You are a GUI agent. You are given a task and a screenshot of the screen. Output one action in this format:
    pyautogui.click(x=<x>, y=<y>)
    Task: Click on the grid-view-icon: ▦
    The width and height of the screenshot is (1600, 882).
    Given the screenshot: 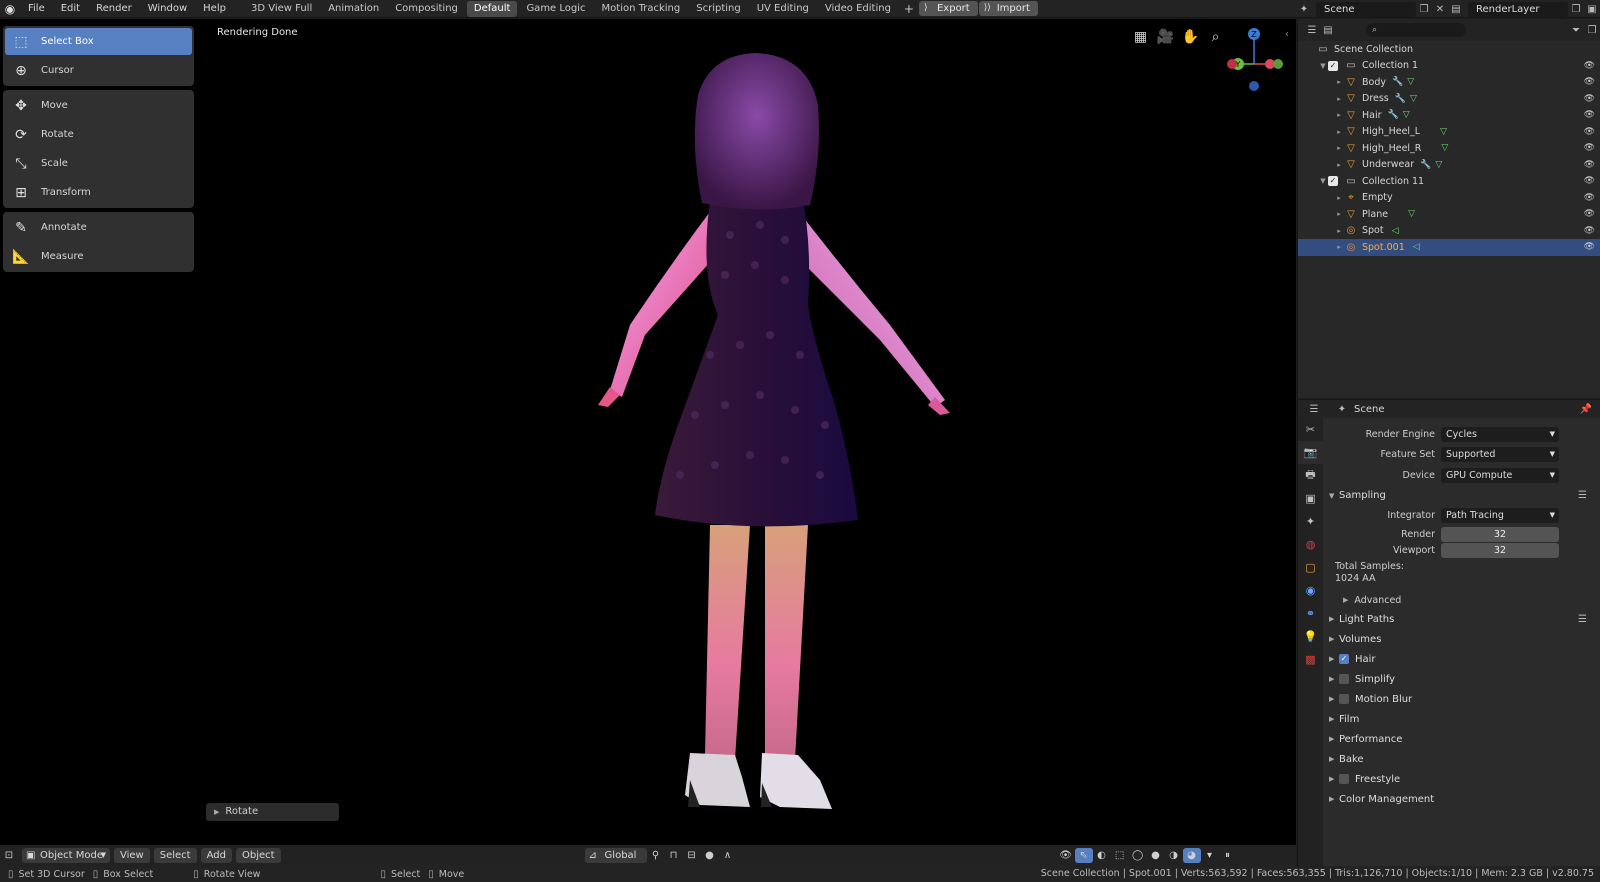 What is the action you would take?
    pyautogui.click(x=1140, y=37)
    